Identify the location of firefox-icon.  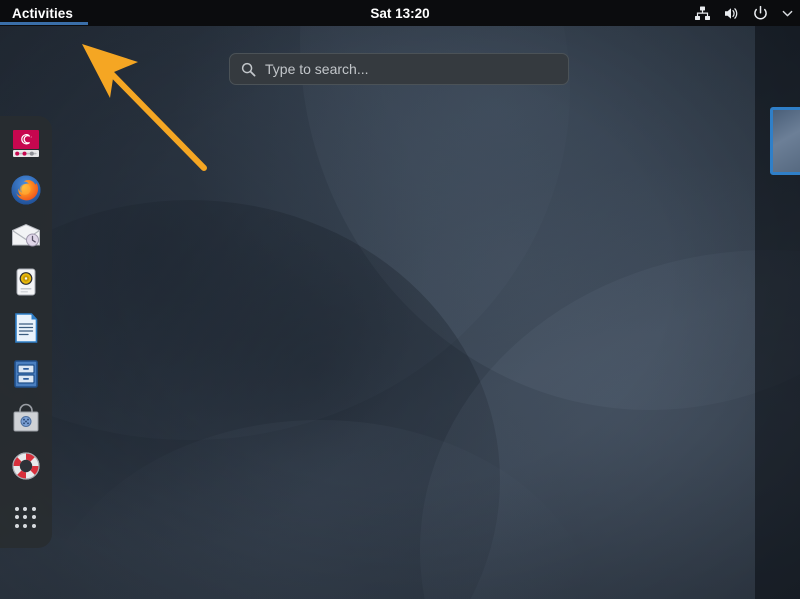
(26, 190).